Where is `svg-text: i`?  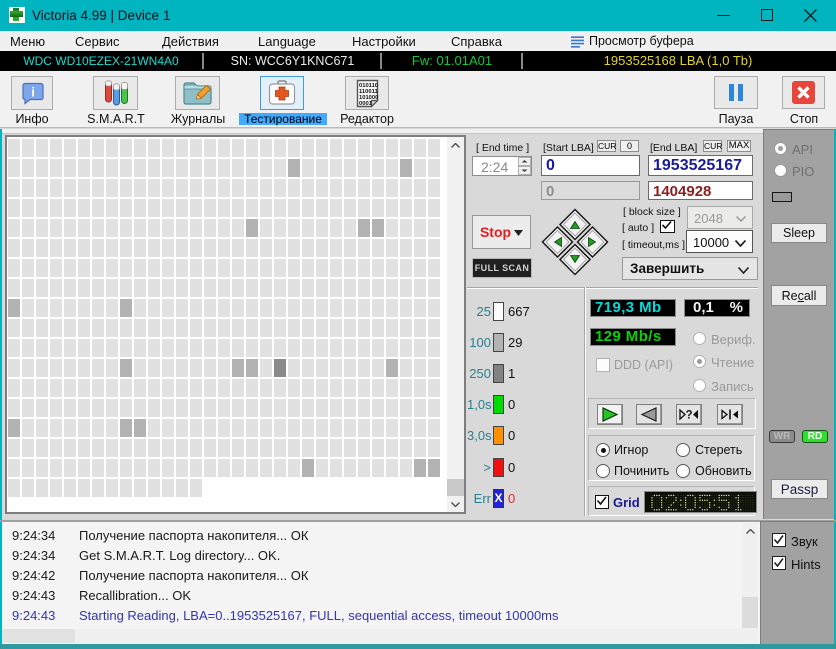
svg-text: i is located at coordinates (33, 92).